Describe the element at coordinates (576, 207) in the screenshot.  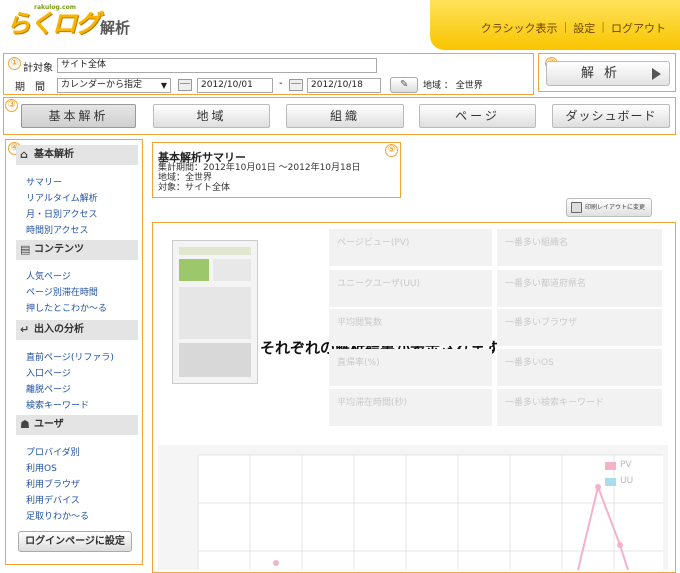
I see `printer-icon` at that location.